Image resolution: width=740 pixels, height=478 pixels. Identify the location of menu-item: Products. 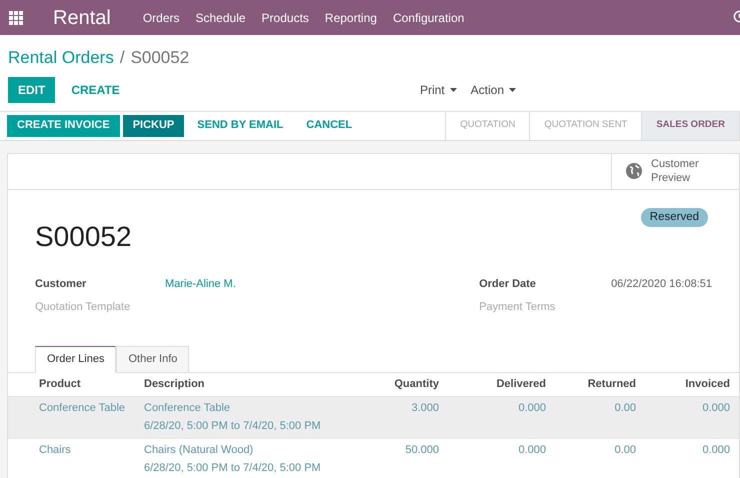
(285, 17).